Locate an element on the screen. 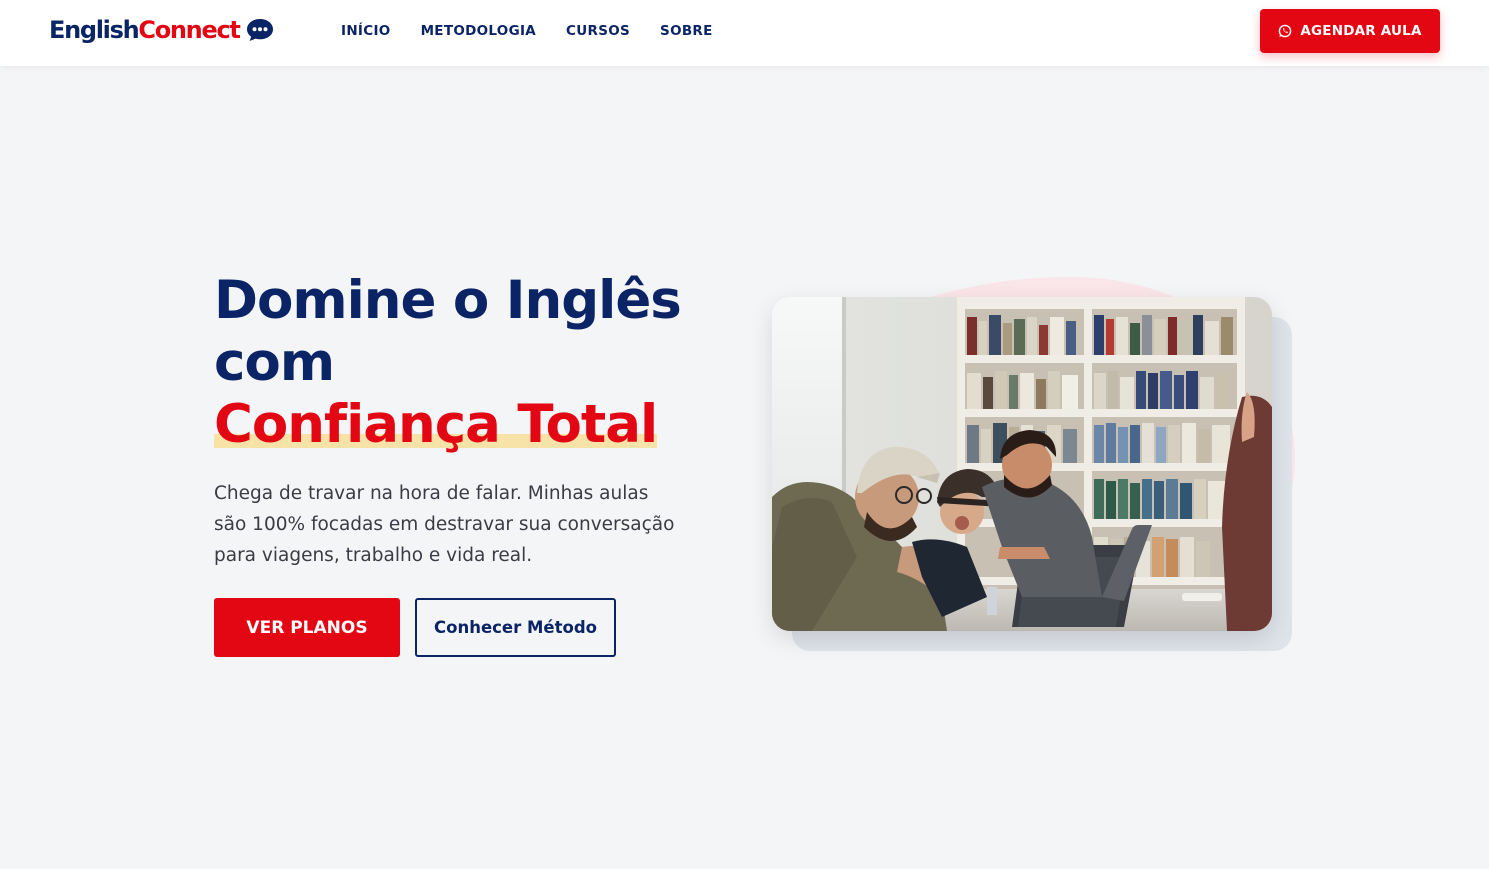  headline-line-2: com is located at coordinates (274, 362).